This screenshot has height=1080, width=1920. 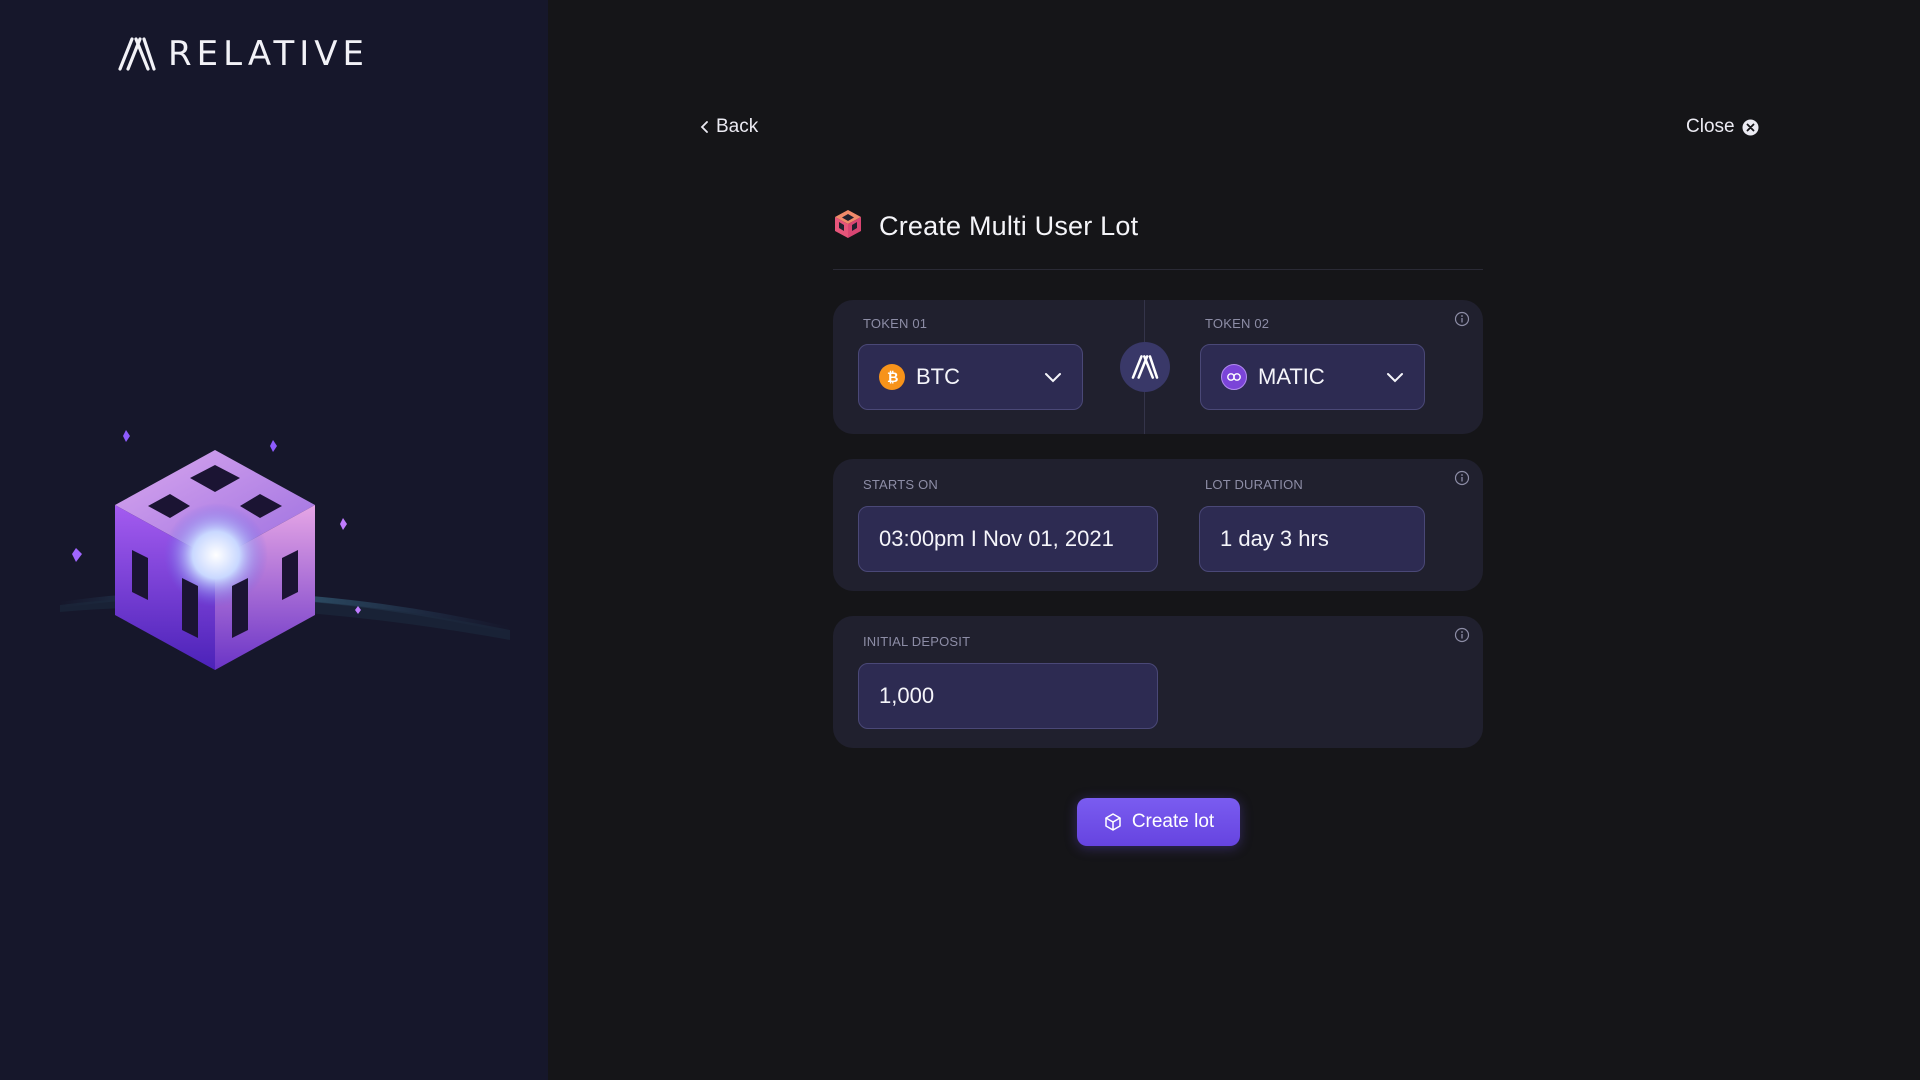 I want to click on starts-on-value: 03:00pm I Nov 01, 2021, so click(x=996, y=538).